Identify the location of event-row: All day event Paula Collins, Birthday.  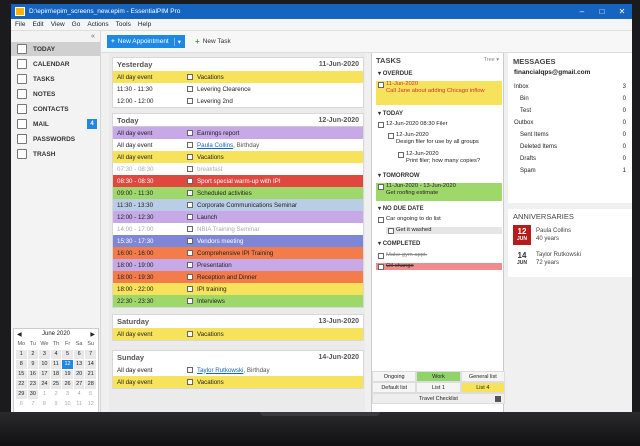
(238, 145).